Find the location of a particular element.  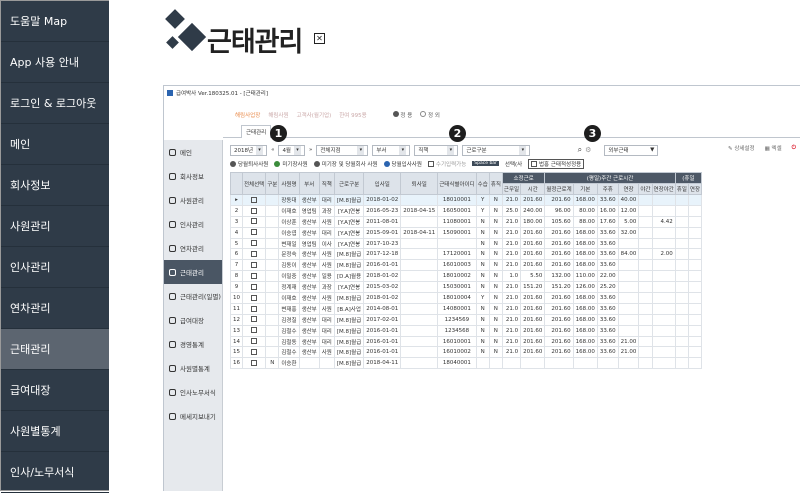

company-selected: 해림사업장 is located at coordinates (247, 115).